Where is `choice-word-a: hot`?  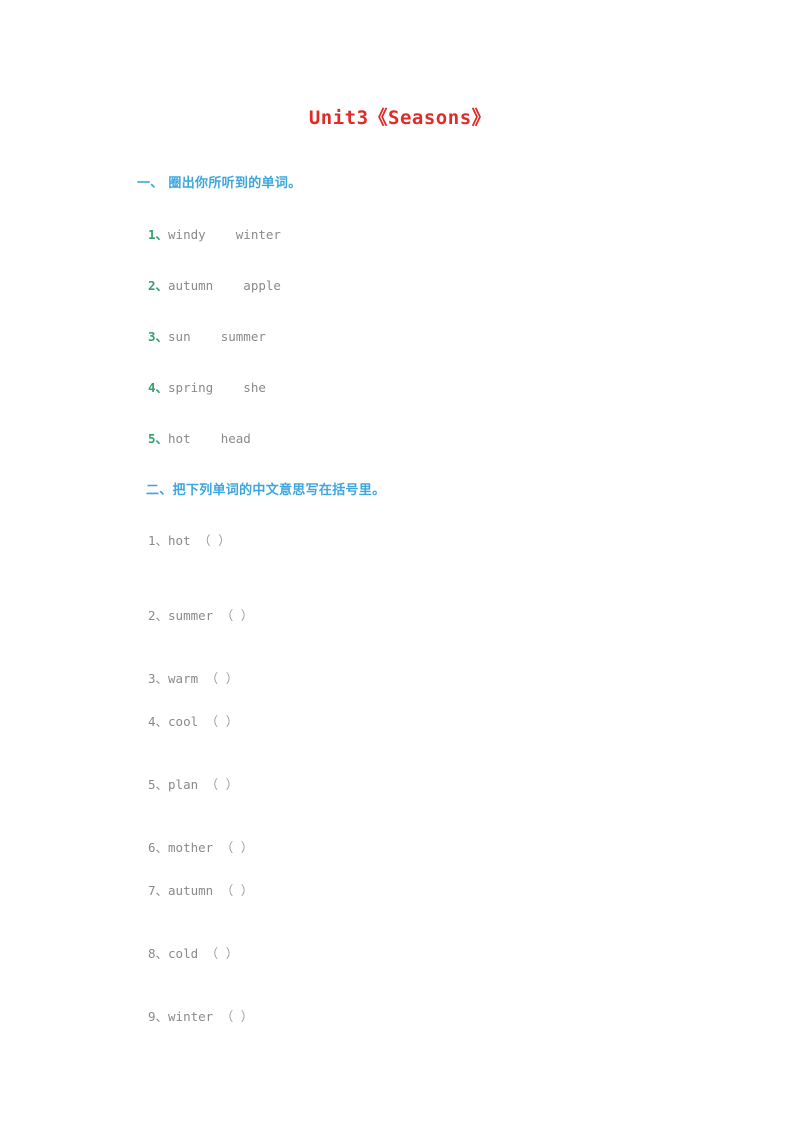
choice-word-a: hot is located at coordinates (179, 438).